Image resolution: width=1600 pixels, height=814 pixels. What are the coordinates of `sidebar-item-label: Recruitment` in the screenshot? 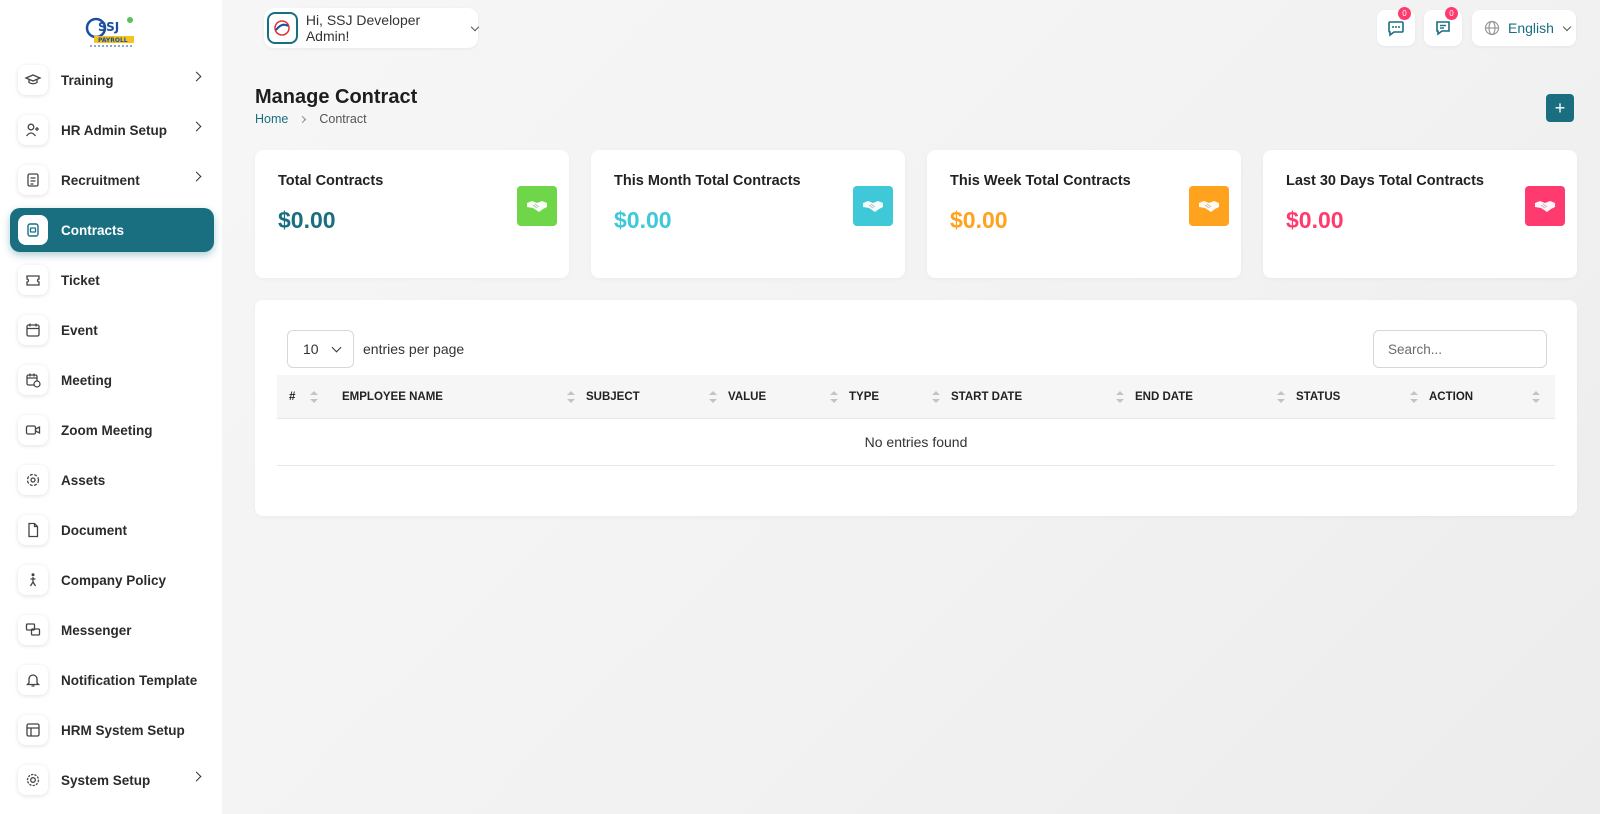 It's located at (100, 180).